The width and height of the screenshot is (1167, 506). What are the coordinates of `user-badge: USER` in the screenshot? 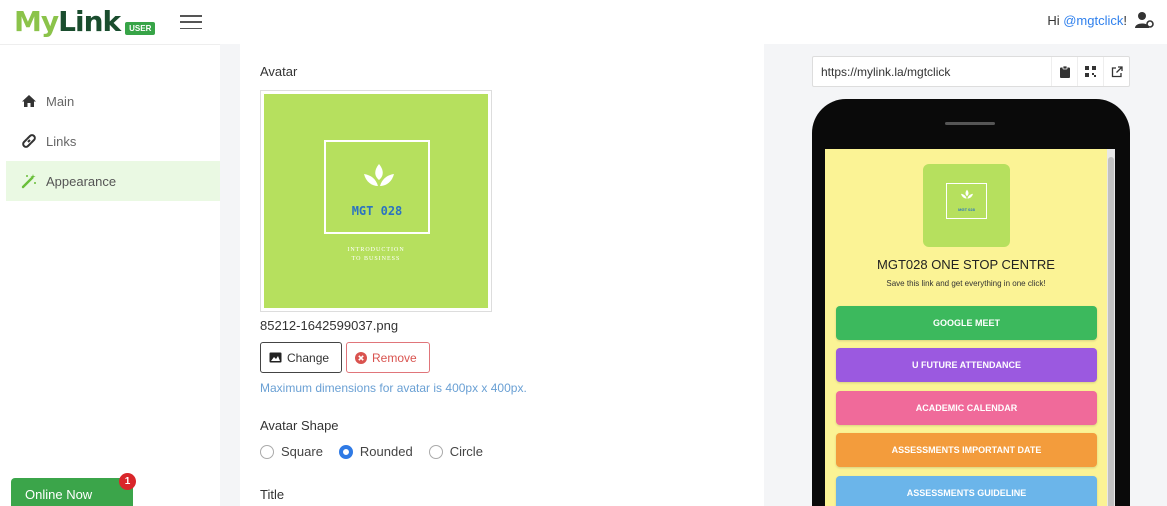 It's located at (140, 28).